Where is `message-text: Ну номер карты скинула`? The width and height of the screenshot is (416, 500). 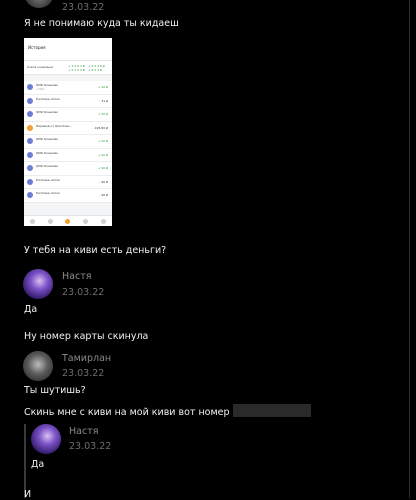 message-text: Ну номер карты скинула is located at coordinates (86, 336).